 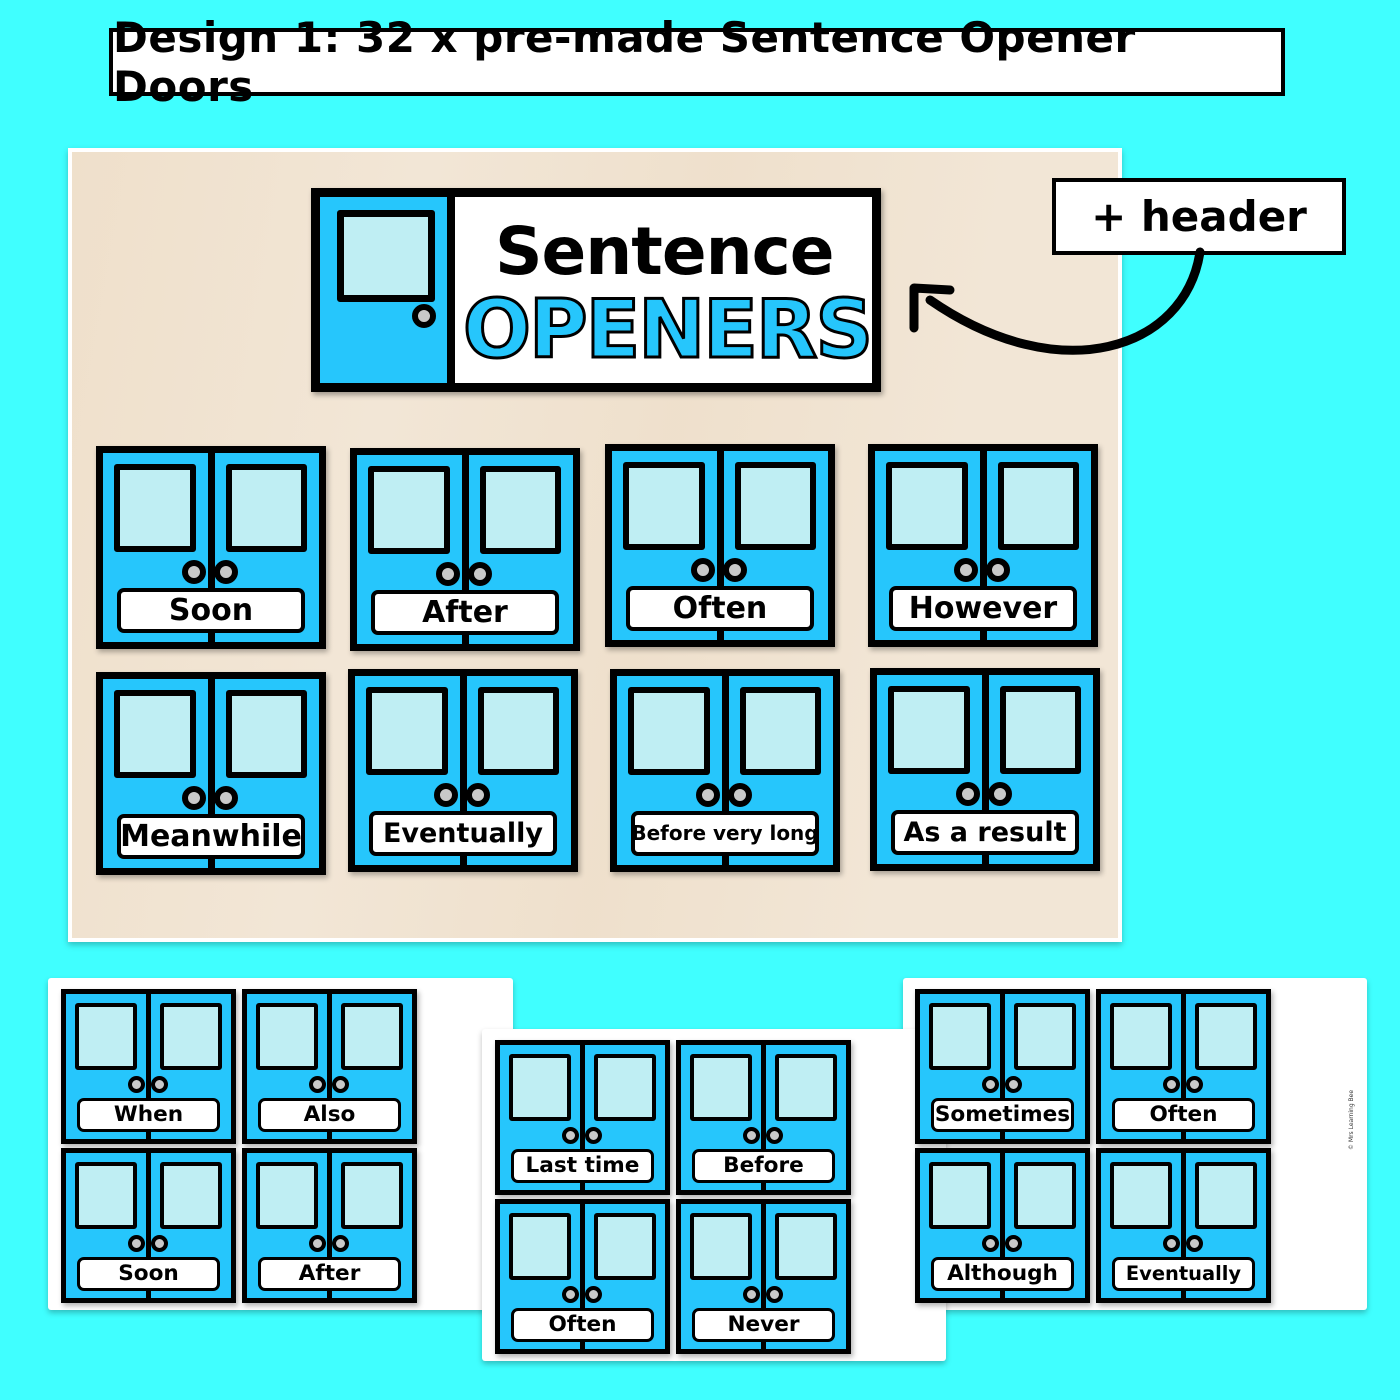 I want to click on double-door-card: Also, so click(x=329, y=1066).